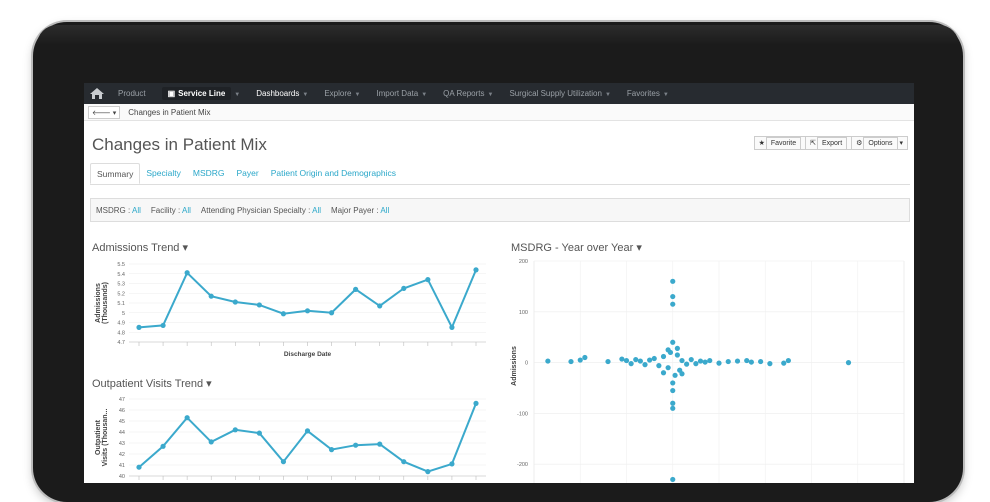  I want to click on y-tick-label: 4.8, so click(121, 333).